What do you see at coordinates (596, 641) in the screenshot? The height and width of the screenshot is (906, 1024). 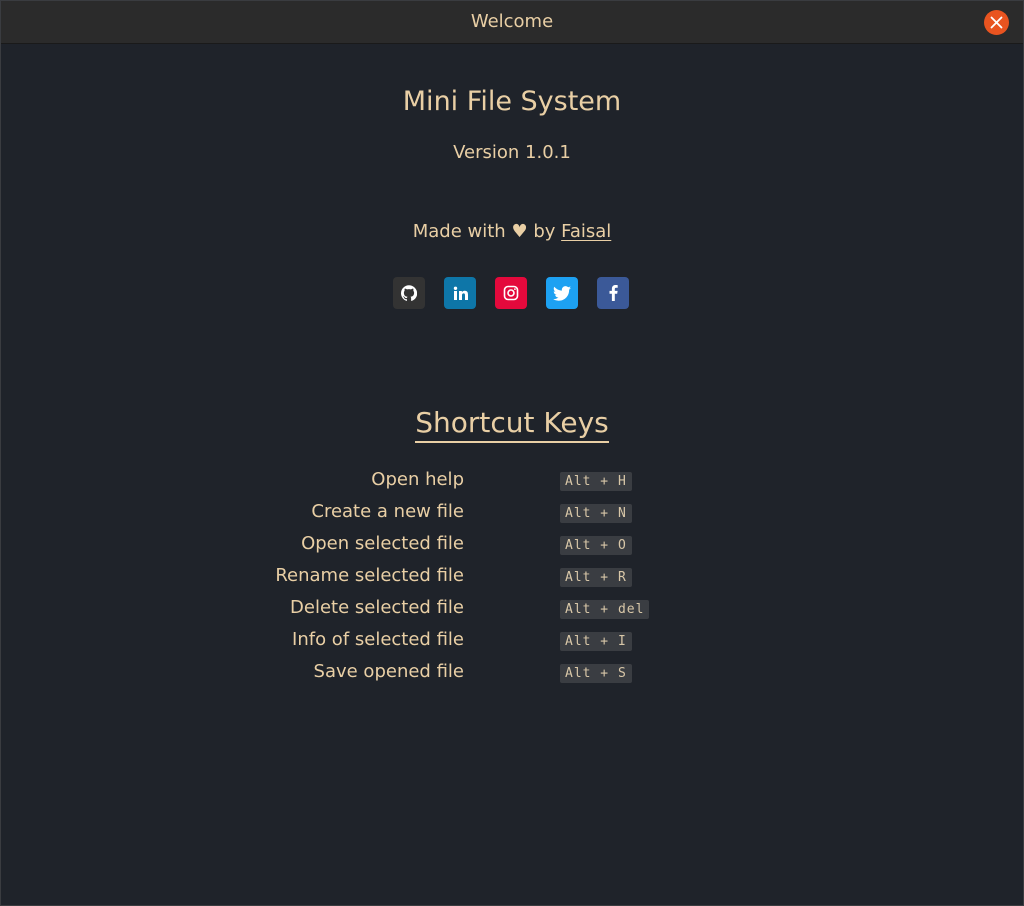 I see `shortcut-keys: Alt + I` at bounding box center [596, 641].